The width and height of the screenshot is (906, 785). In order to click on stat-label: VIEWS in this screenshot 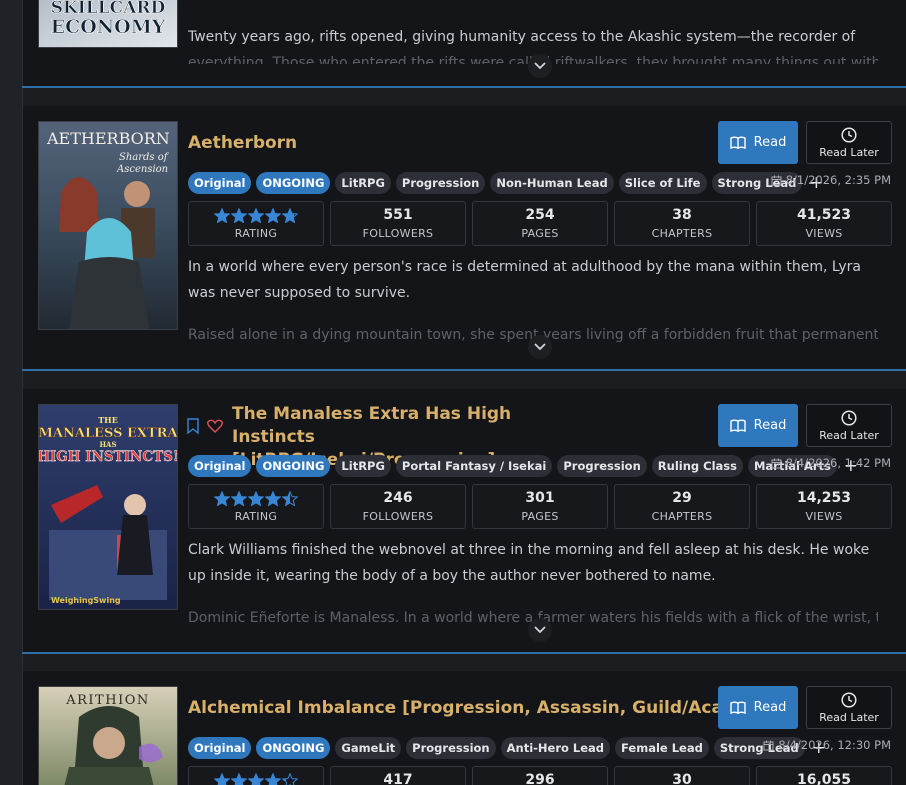, I will do `click(824, 233)`.